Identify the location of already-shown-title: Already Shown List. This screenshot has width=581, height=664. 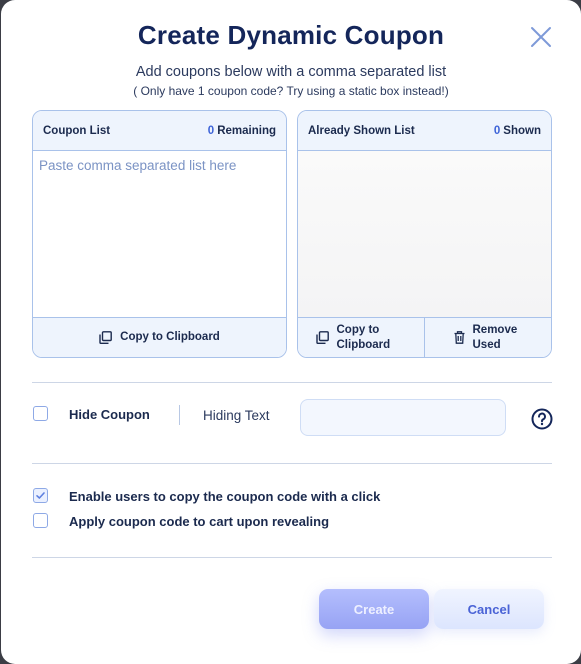
(361, 130).